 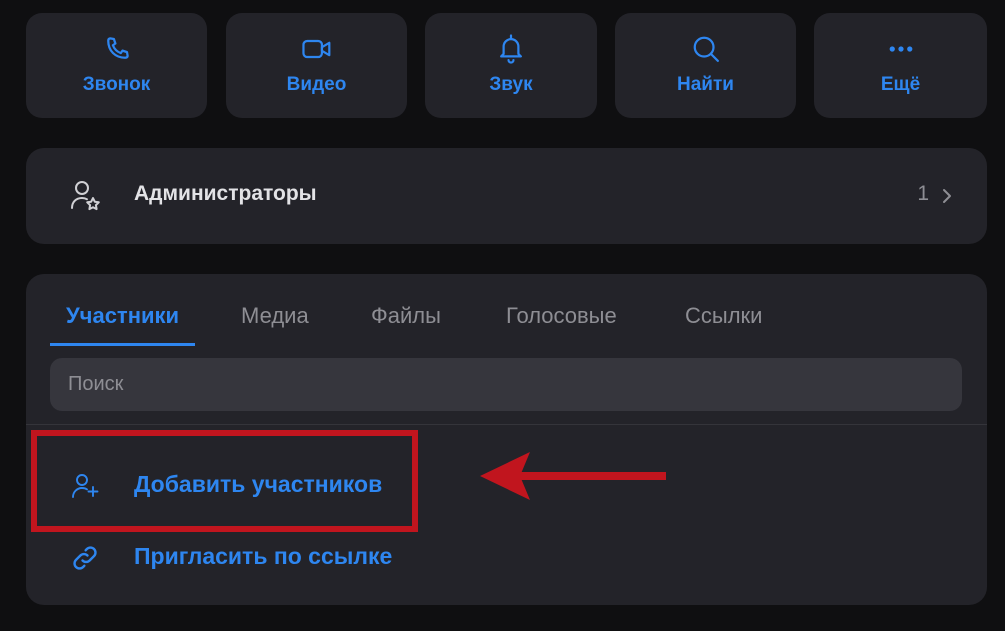 I want to click on administrators-label: Администраторы, so click(x=225, y=193).